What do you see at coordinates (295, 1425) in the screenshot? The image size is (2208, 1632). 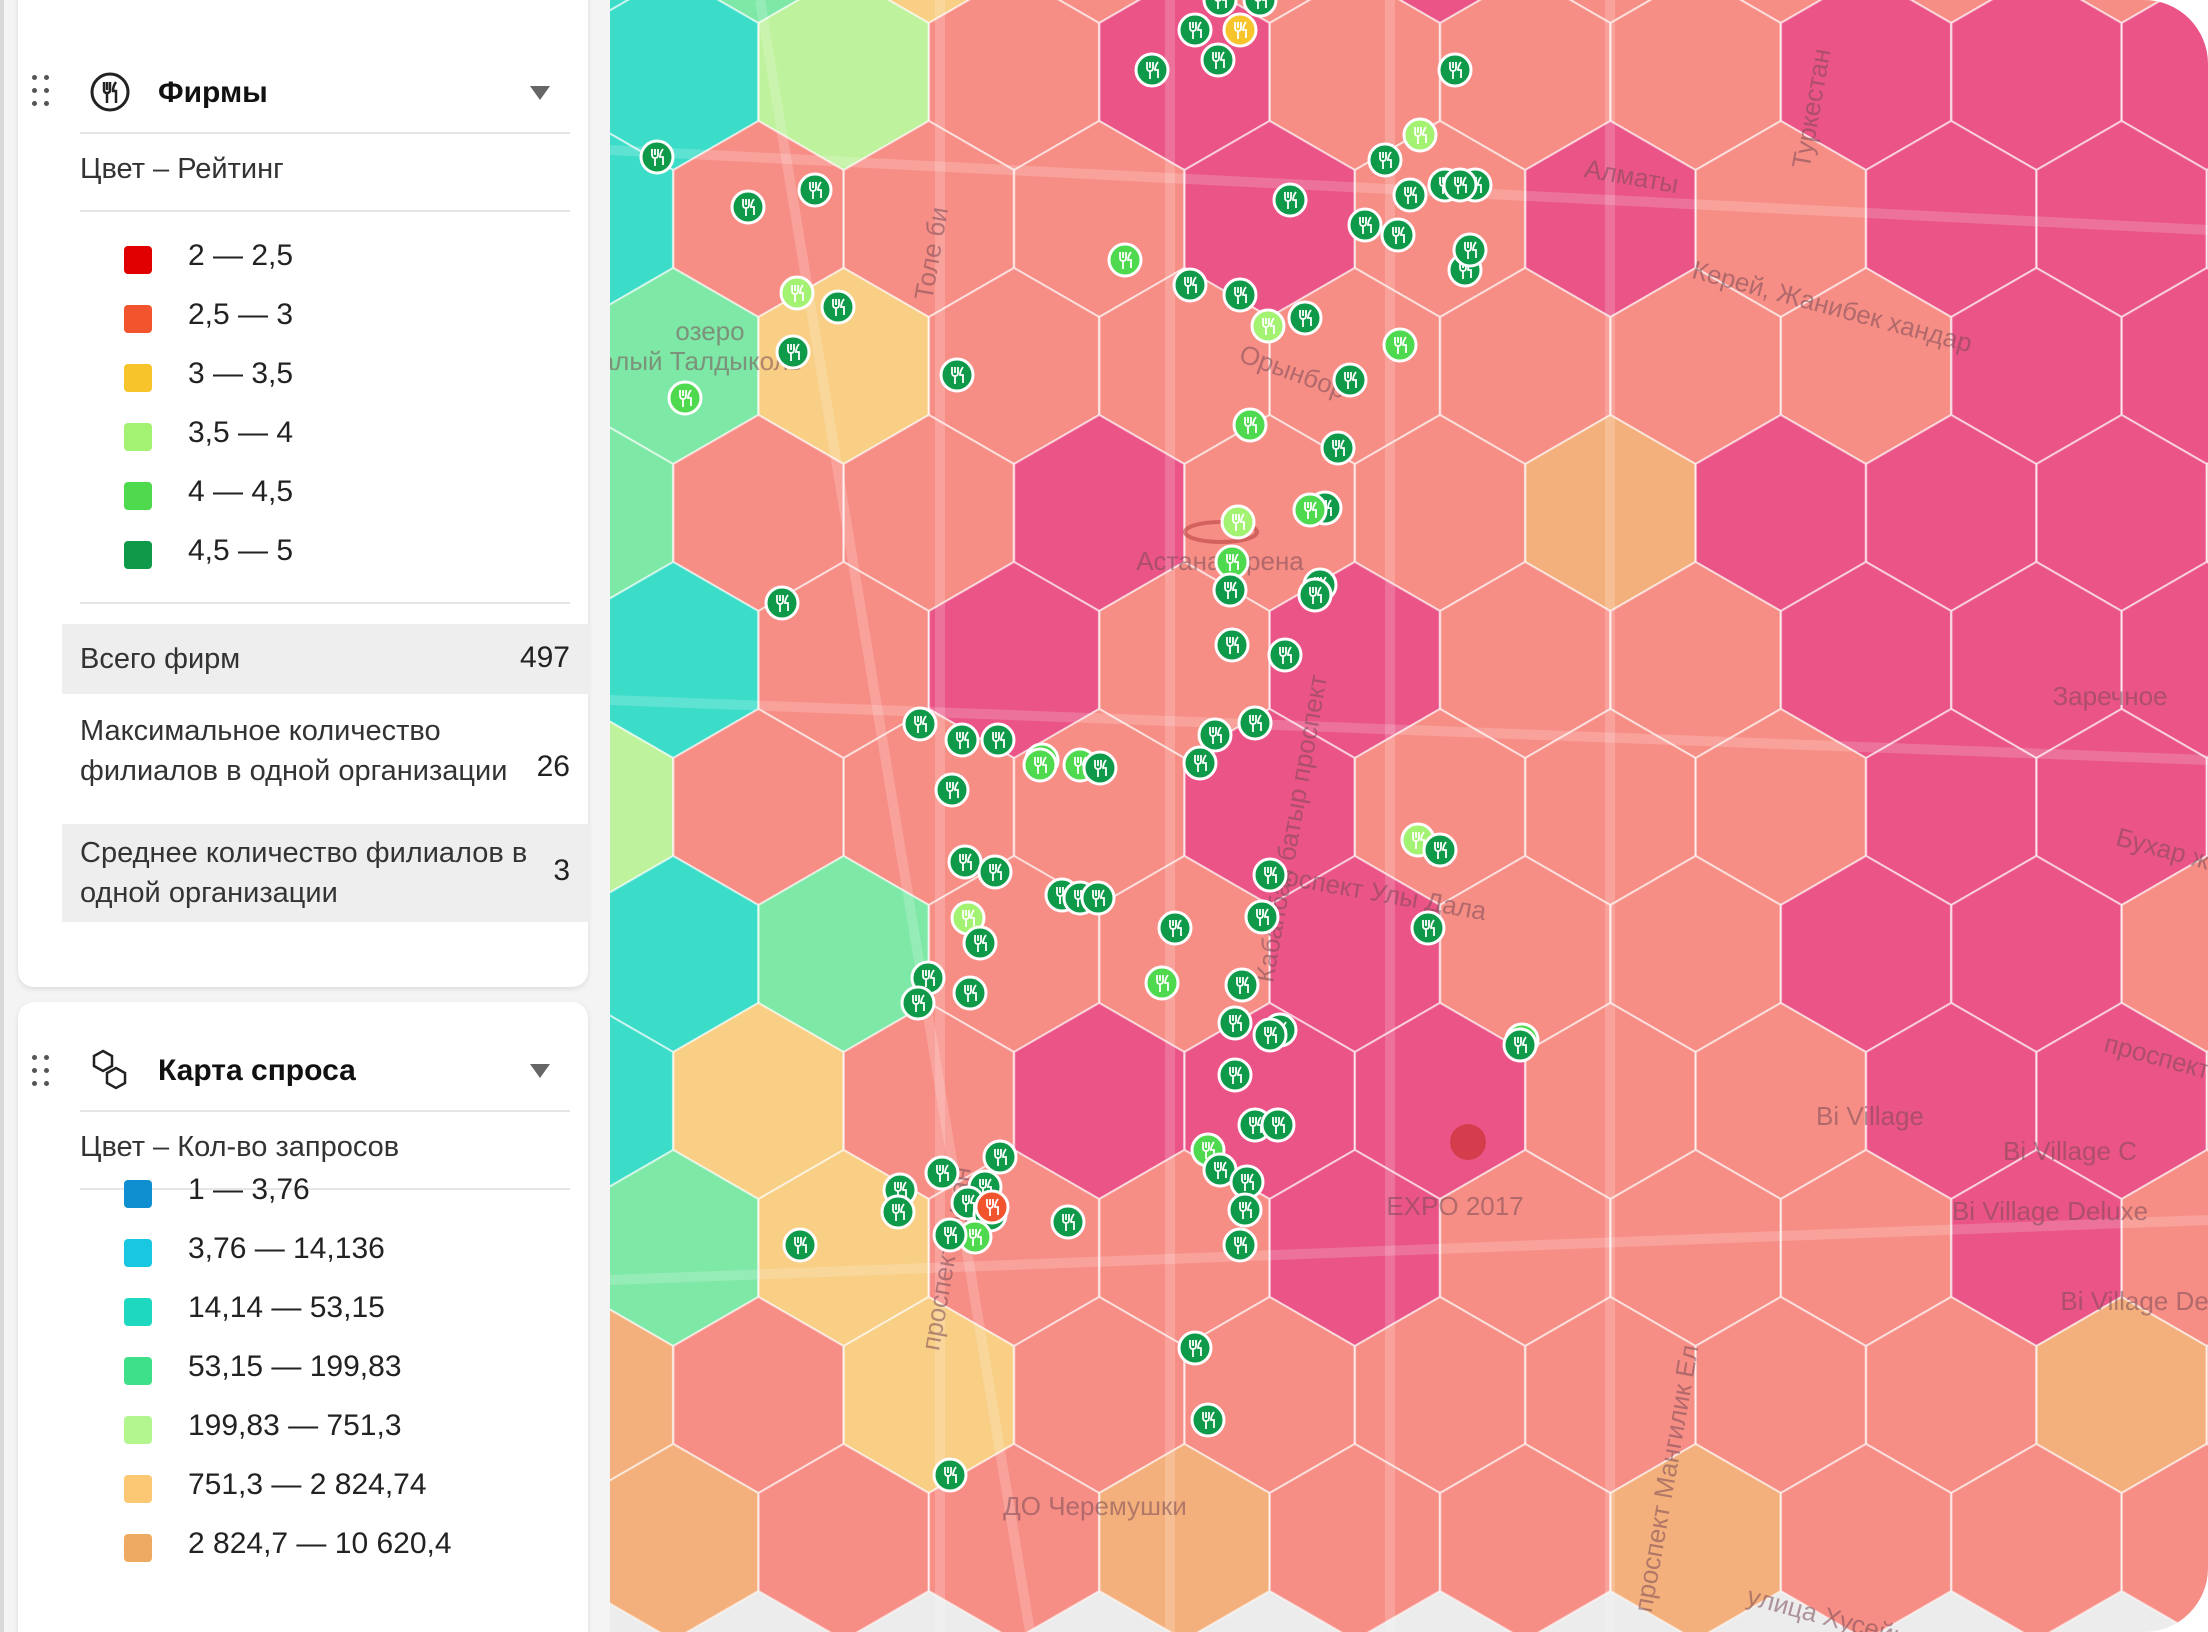 I see `legend-label: 199,83 — 751,3` at bounding box center [295, 1425].